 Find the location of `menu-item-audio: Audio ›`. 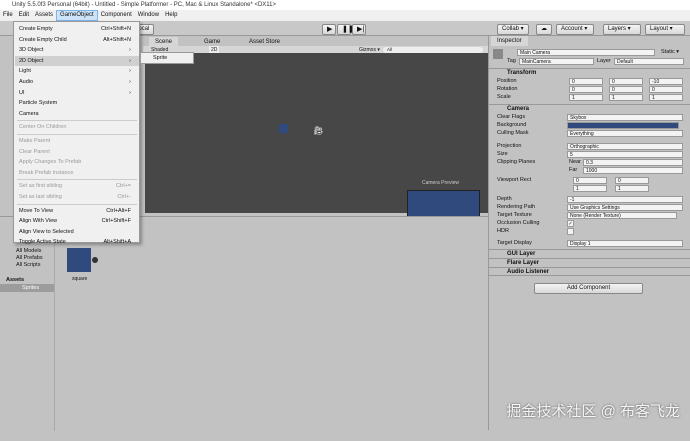

menu-item-audio: Audio › is located at coordinates (77, 82).